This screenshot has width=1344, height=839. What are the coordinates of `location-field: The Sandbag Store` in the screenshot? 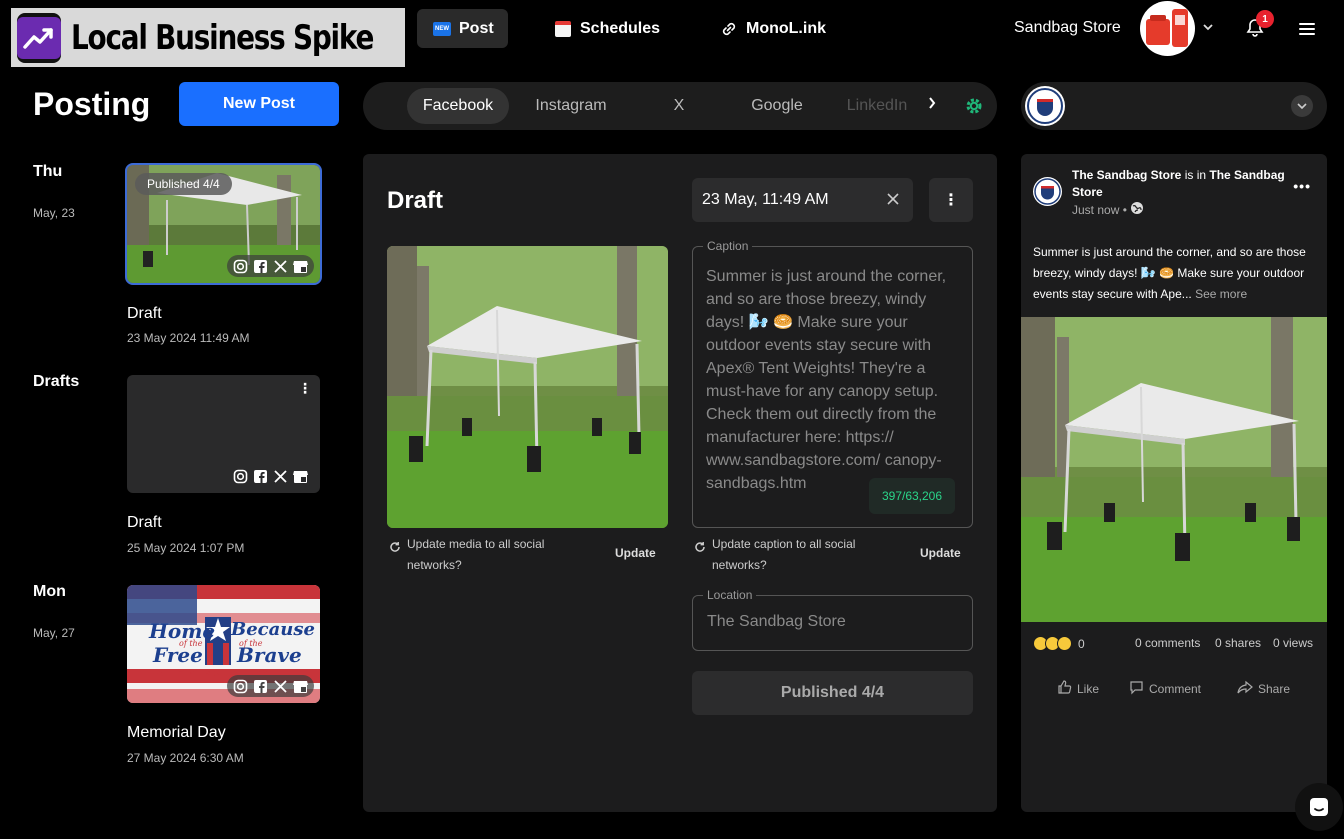 It's located at (832, 623).